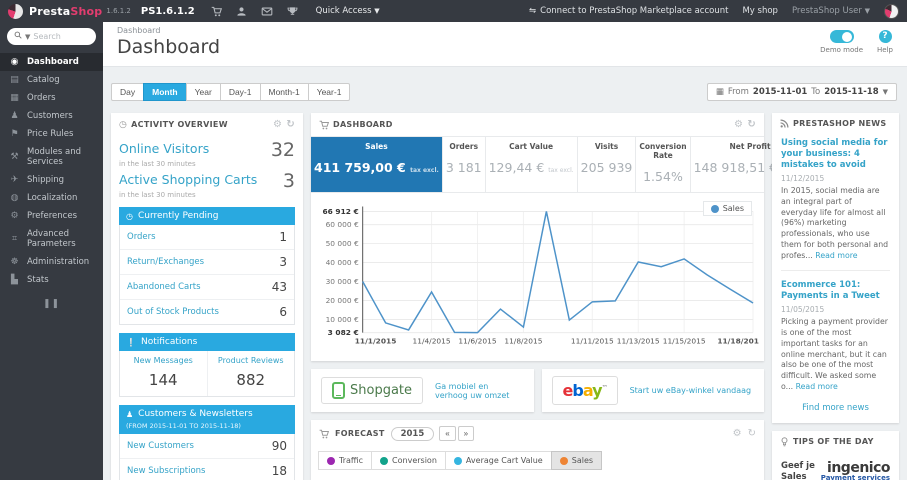 This screenshot has height=480, width=907. I want to click on forecast-next-button: », so click(466, 433).